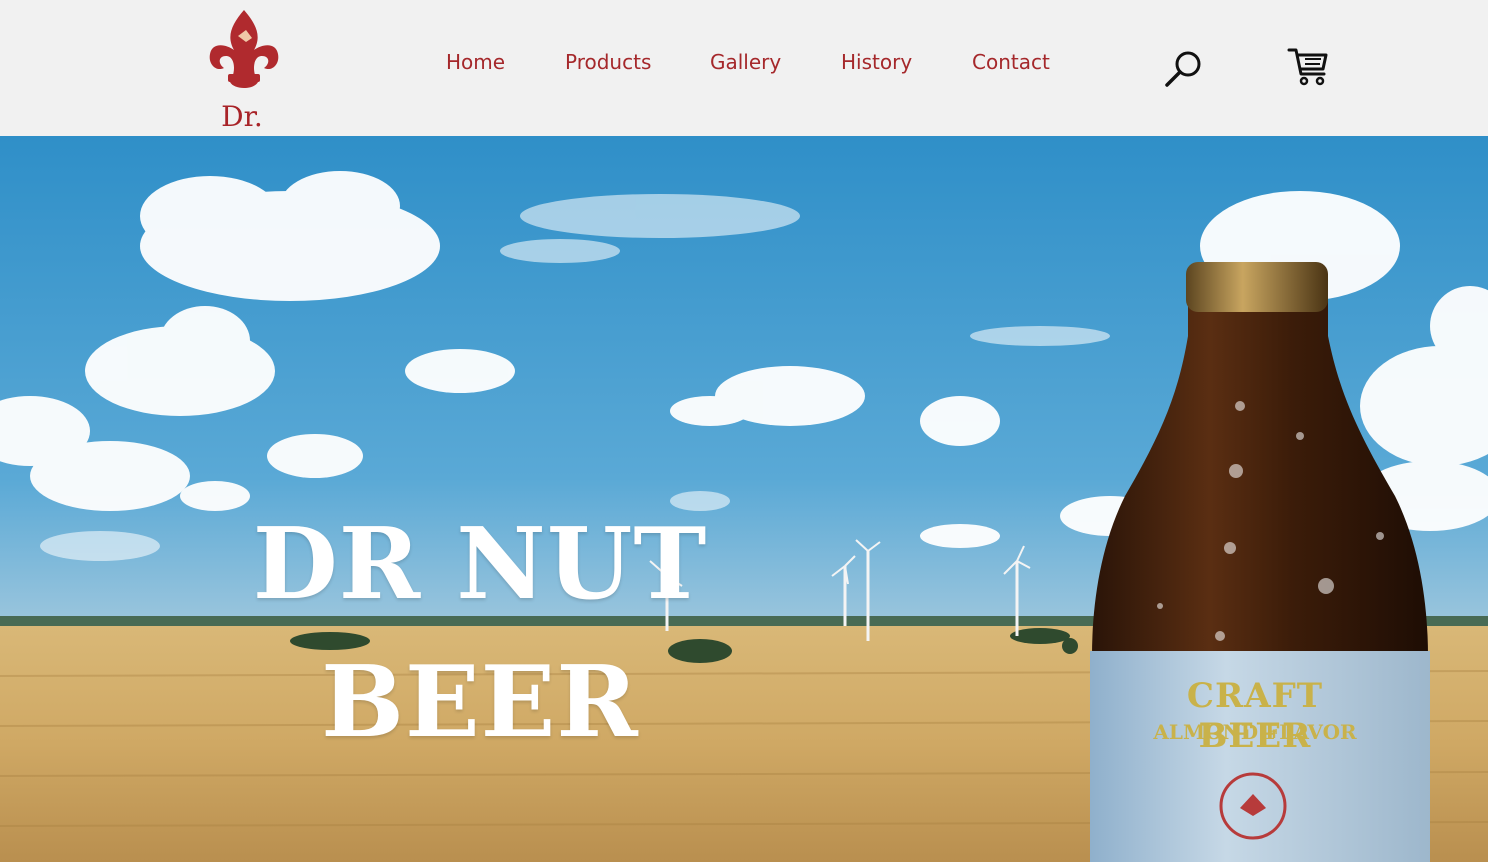 This screenshot has width=1488, height=862. Describe the element at coordinates (876, 62) in the screenshot. I see `nav-item-history: History` at that location.